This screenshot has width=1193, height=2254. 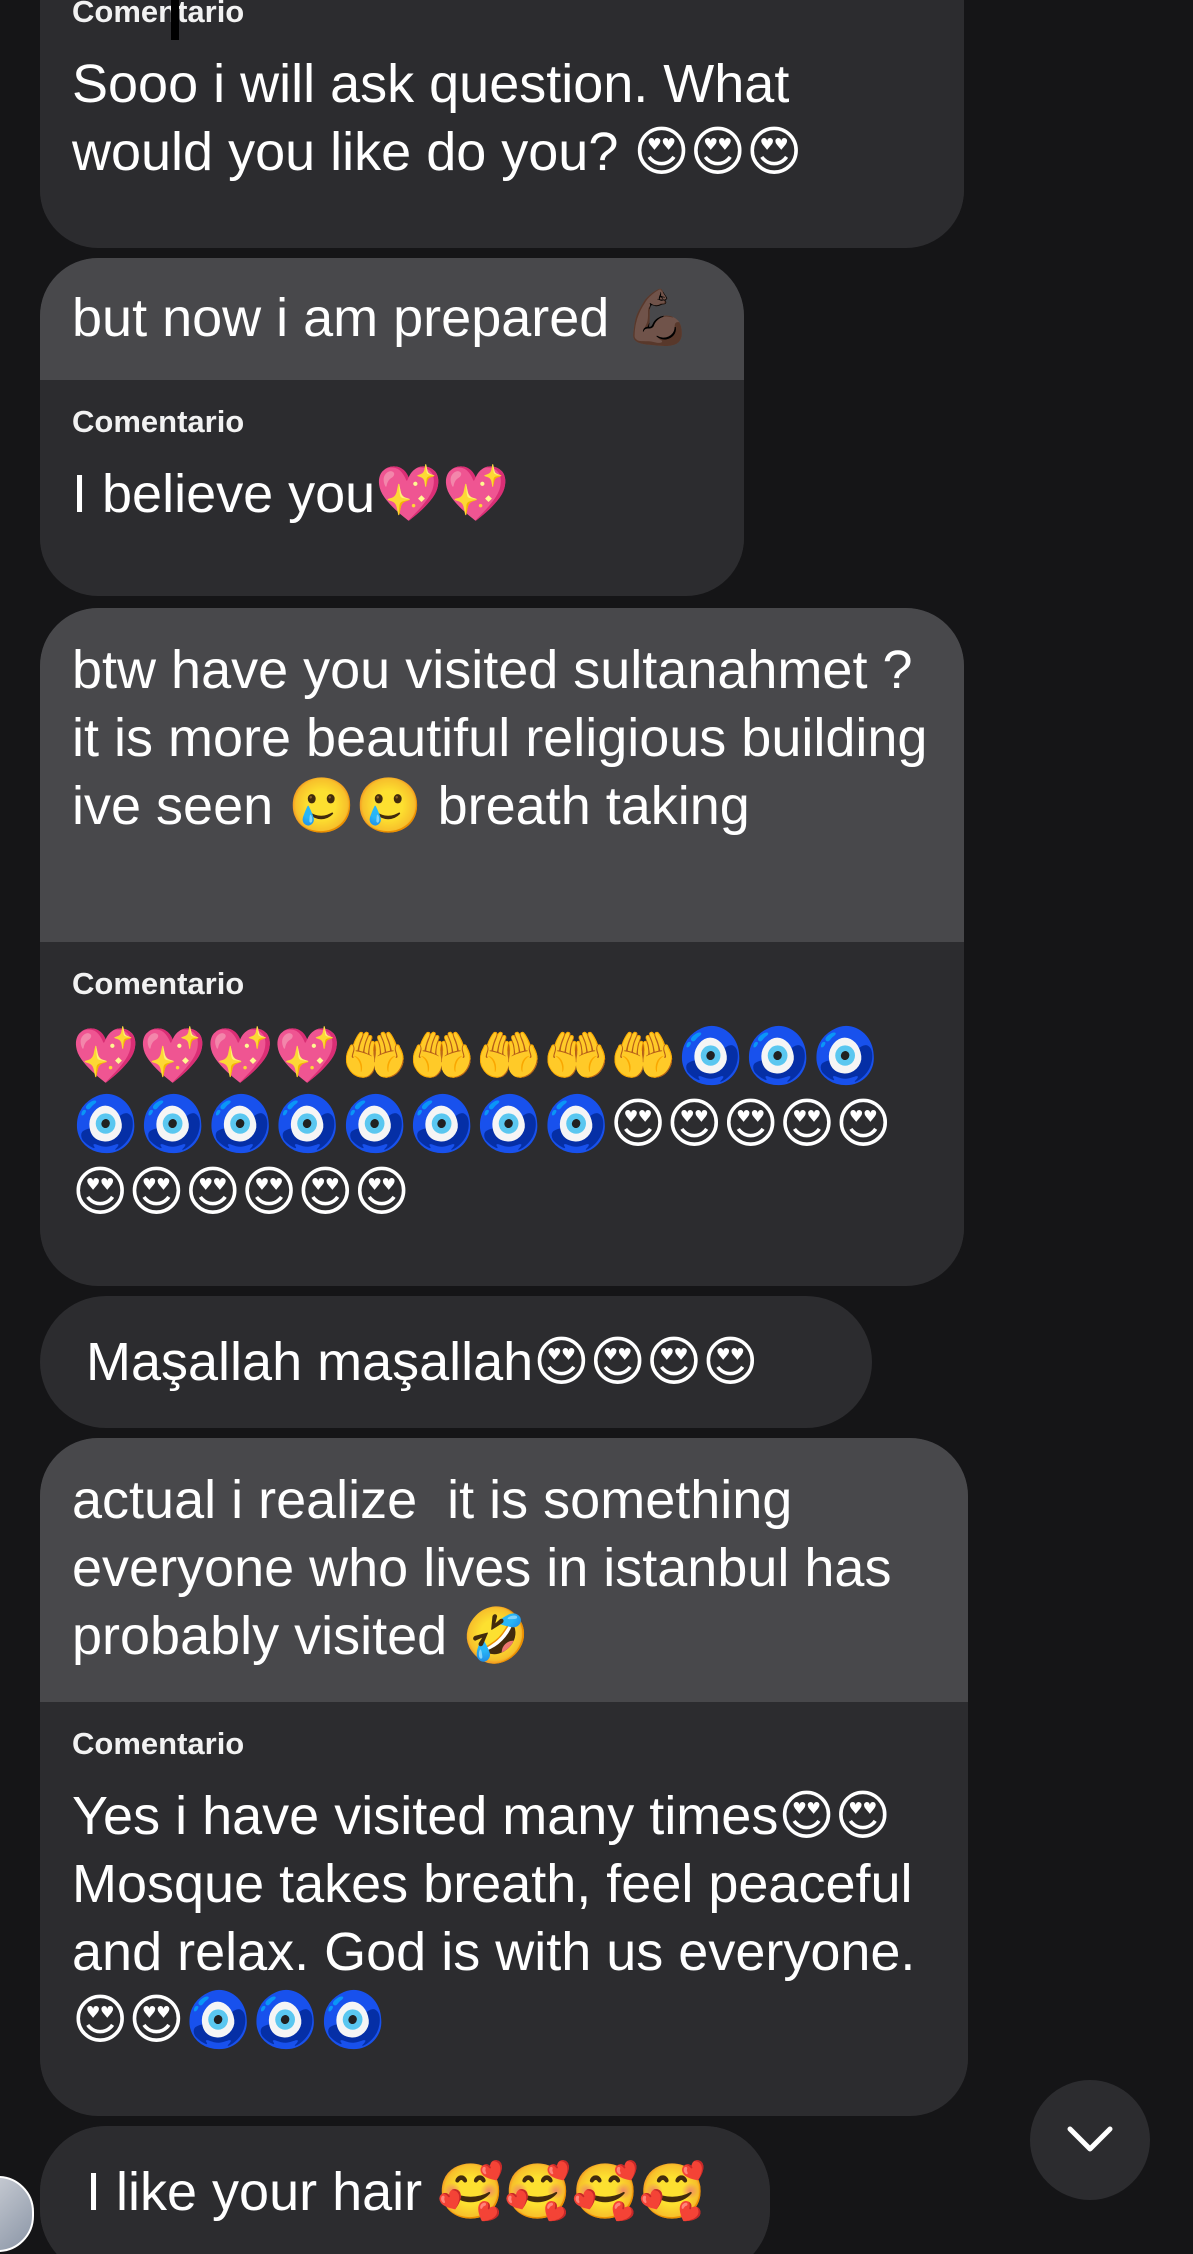 I want to click on reply-section: Comentario I believe you💖💖, so click(x=392, y=469).